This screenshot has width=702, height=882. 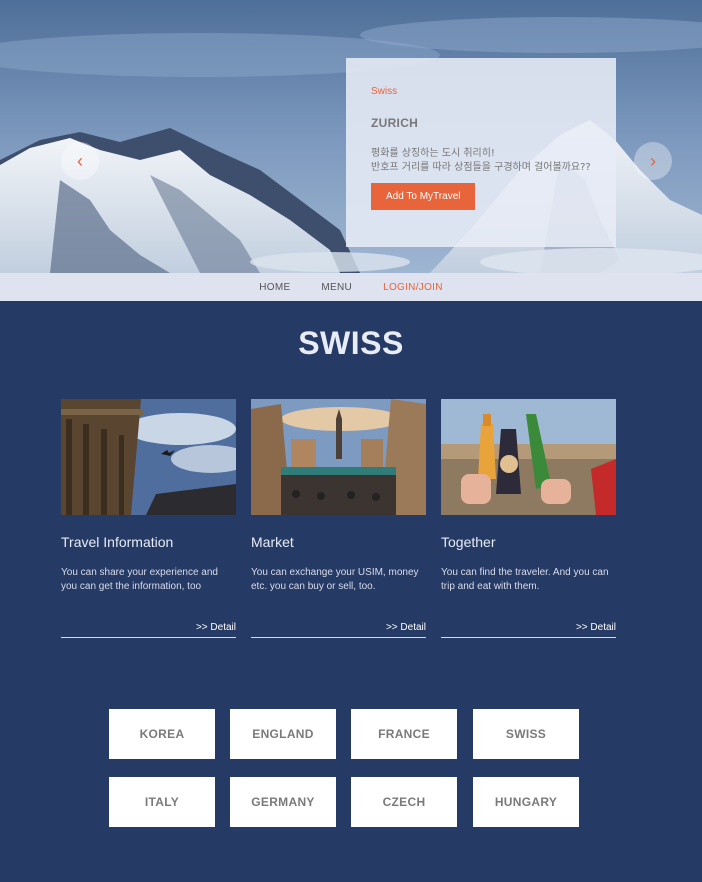 I want to click on prev-slide-button: ‹, so click(x=80, y=161).